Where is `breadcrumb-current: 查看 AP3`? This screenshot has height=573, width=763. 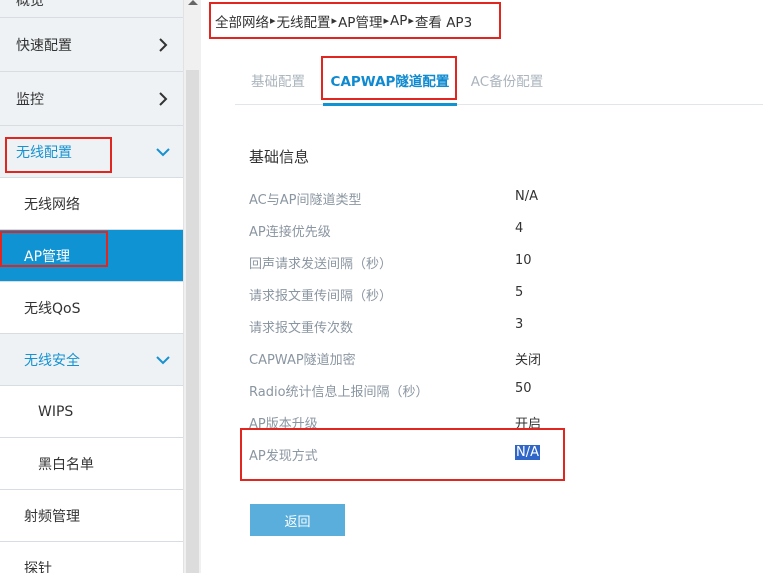
breadcrumb-current: 查看 AP3 is located at coordinates (443, 22).